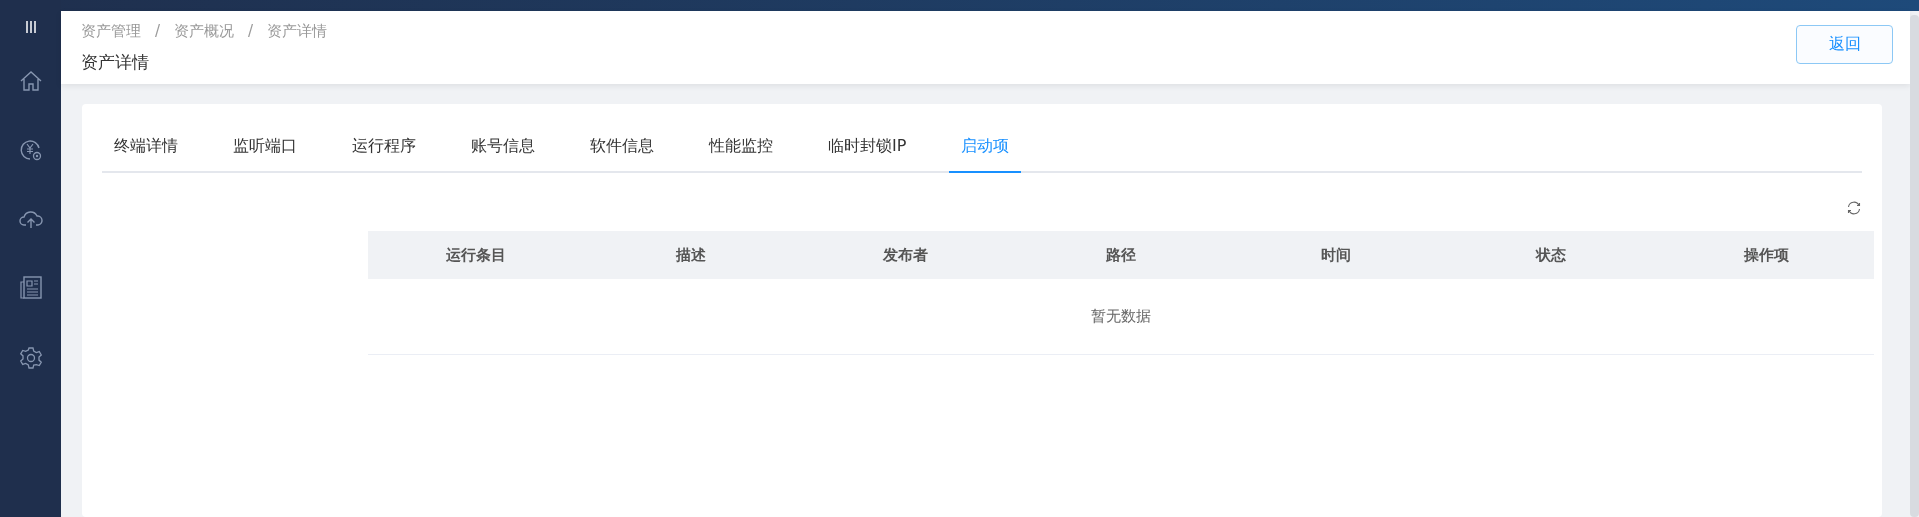  I want to click on tab: 软件信息, so click(622, 148).